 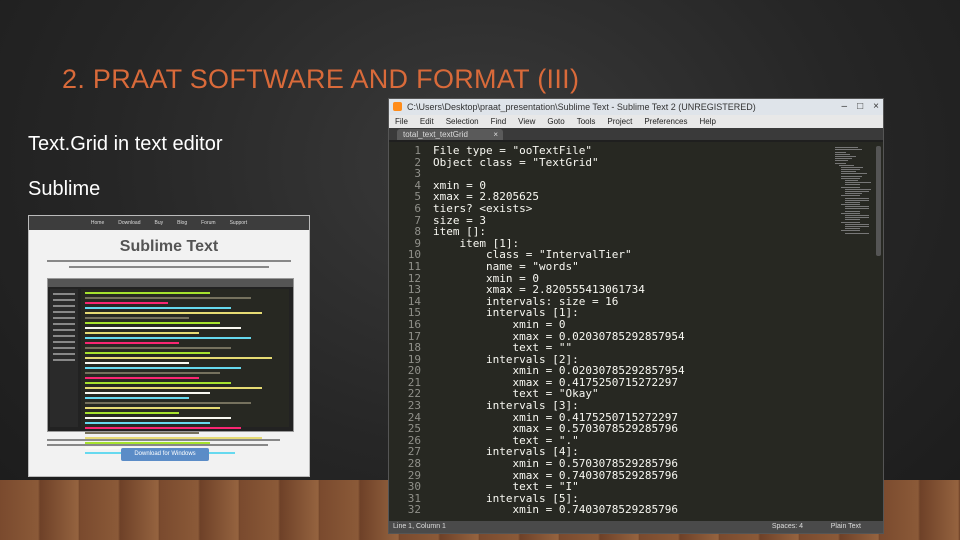 I want to click on menu-selection: Selection, so click(x=462, y=121).